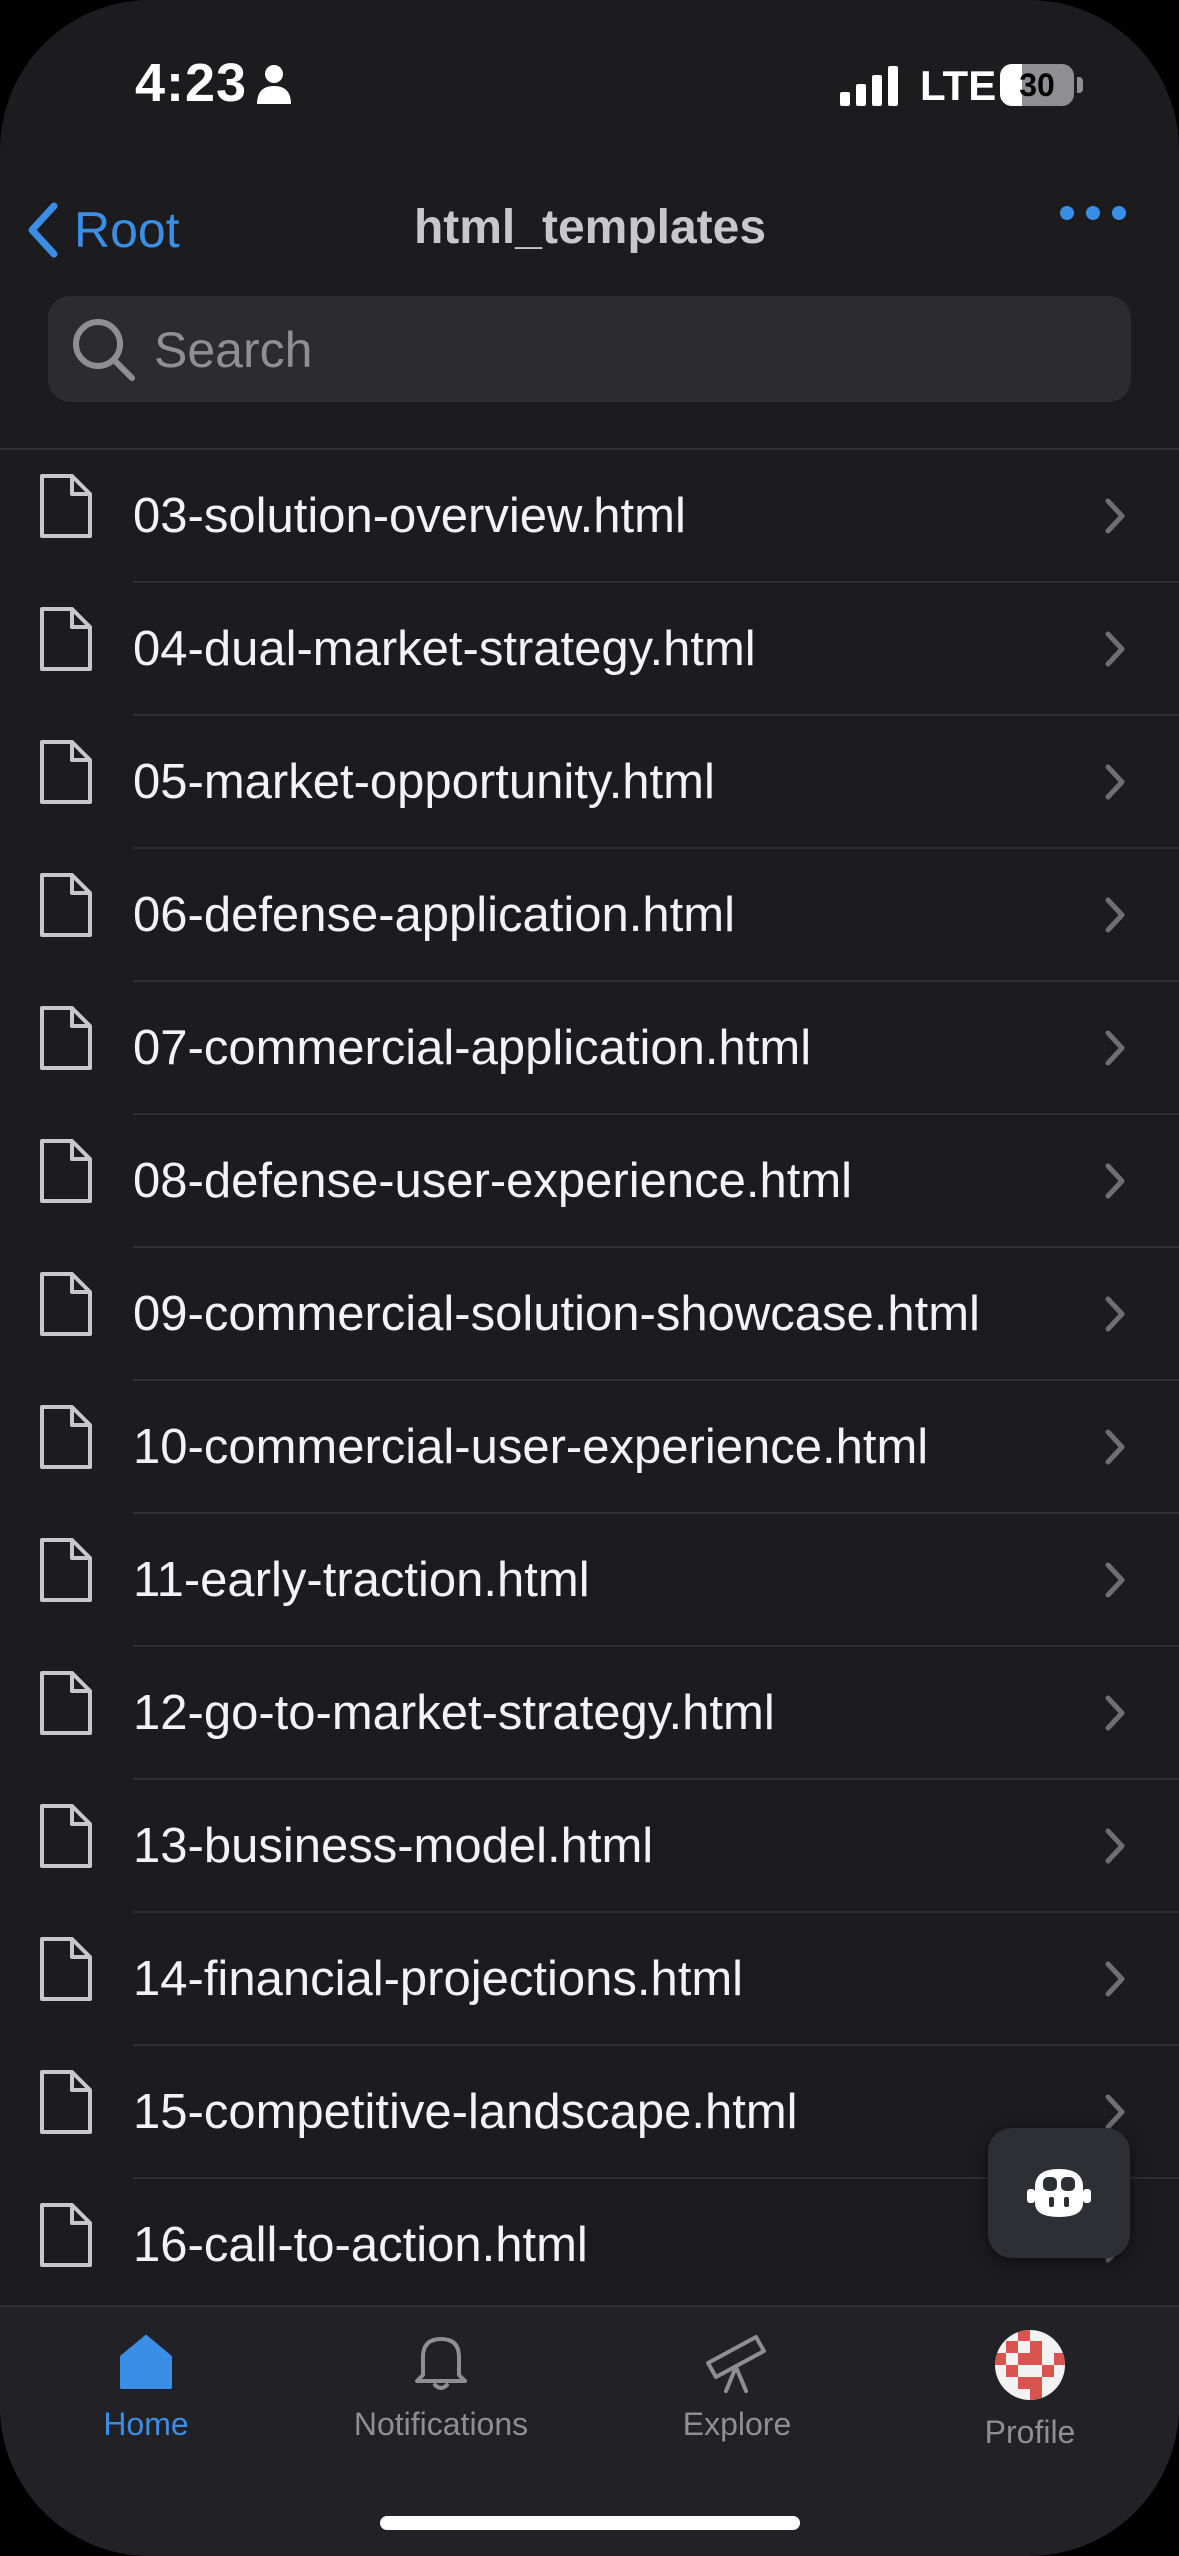 This screenshot has width=1179, height=2556. I want to click on tab-label: Explore, so click(737, 2424).